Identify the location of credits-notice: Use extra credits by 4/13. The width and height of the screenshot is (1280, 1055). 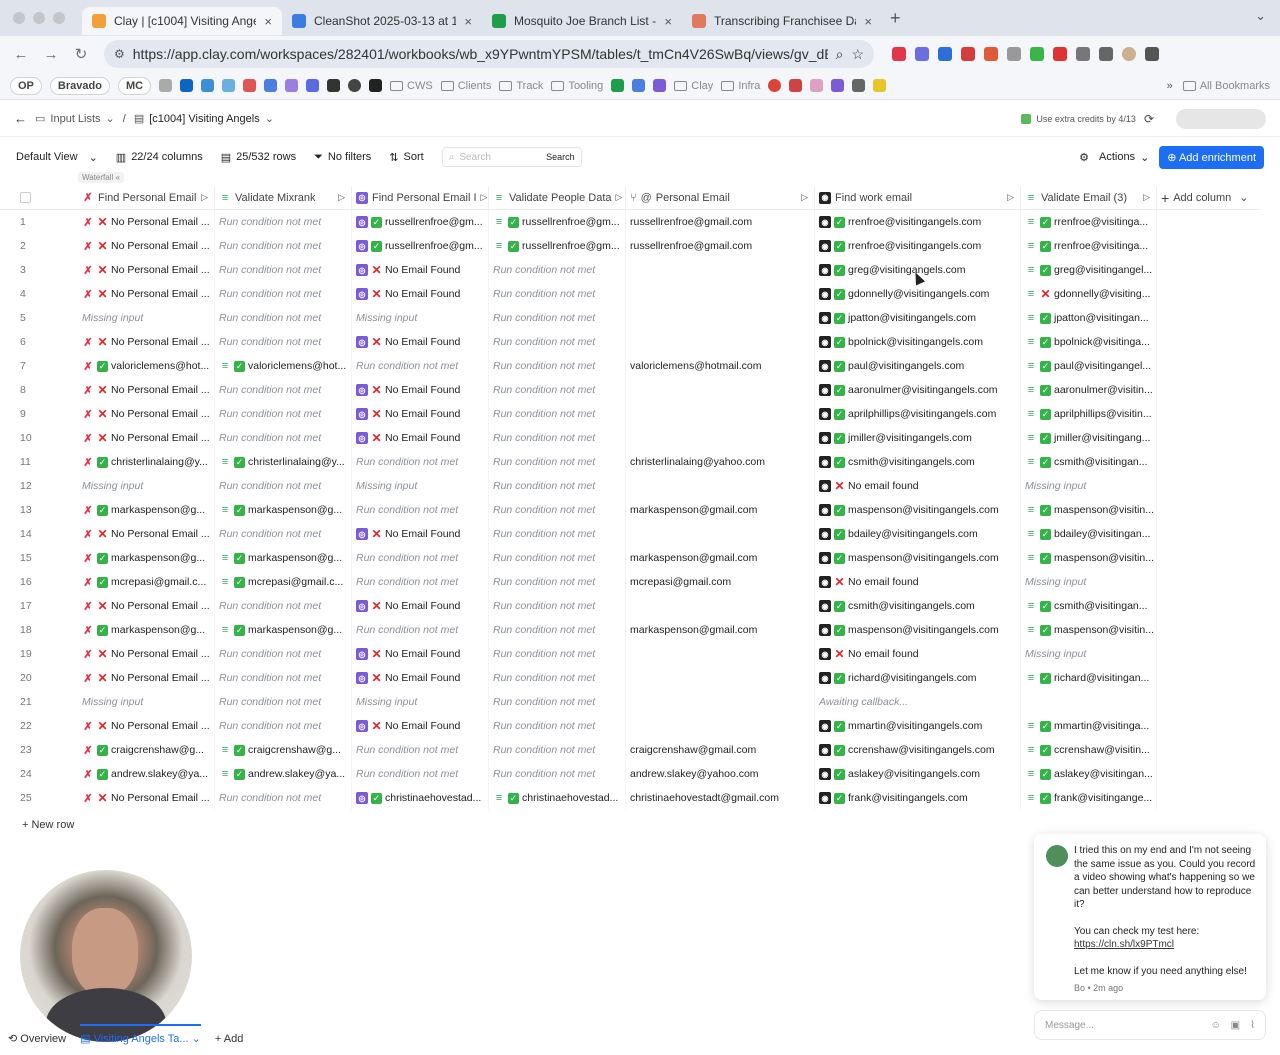
(1078, 118).